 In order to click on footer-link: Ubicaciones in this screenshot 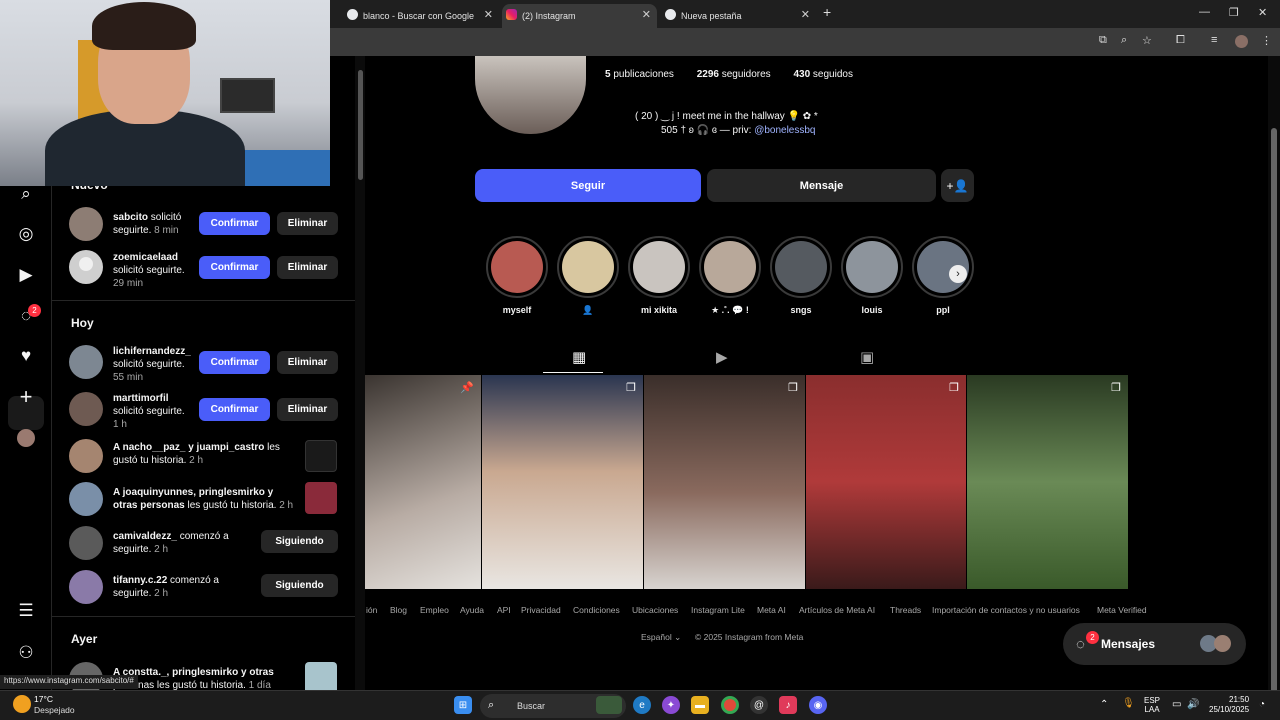, I will do `click(655, 610)`.